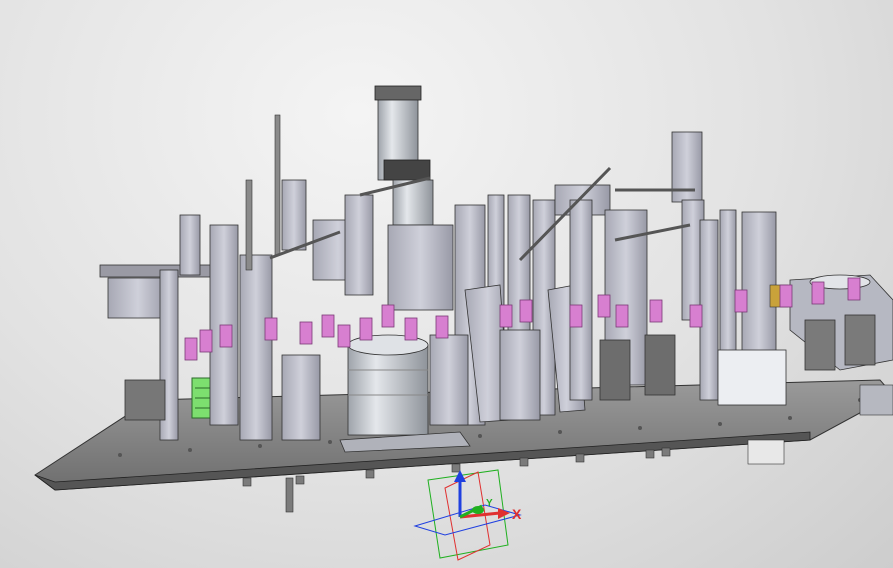 The height and width of the screenshot is (568, 893). I want to click on y-axis-label: Y, so click(489, 503).